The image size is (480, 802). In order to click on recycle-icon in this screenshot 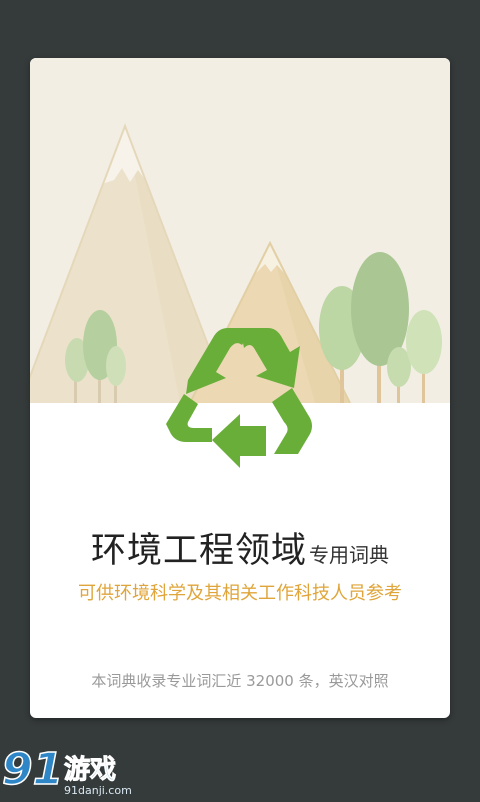, I will do `click(239, 398)`.